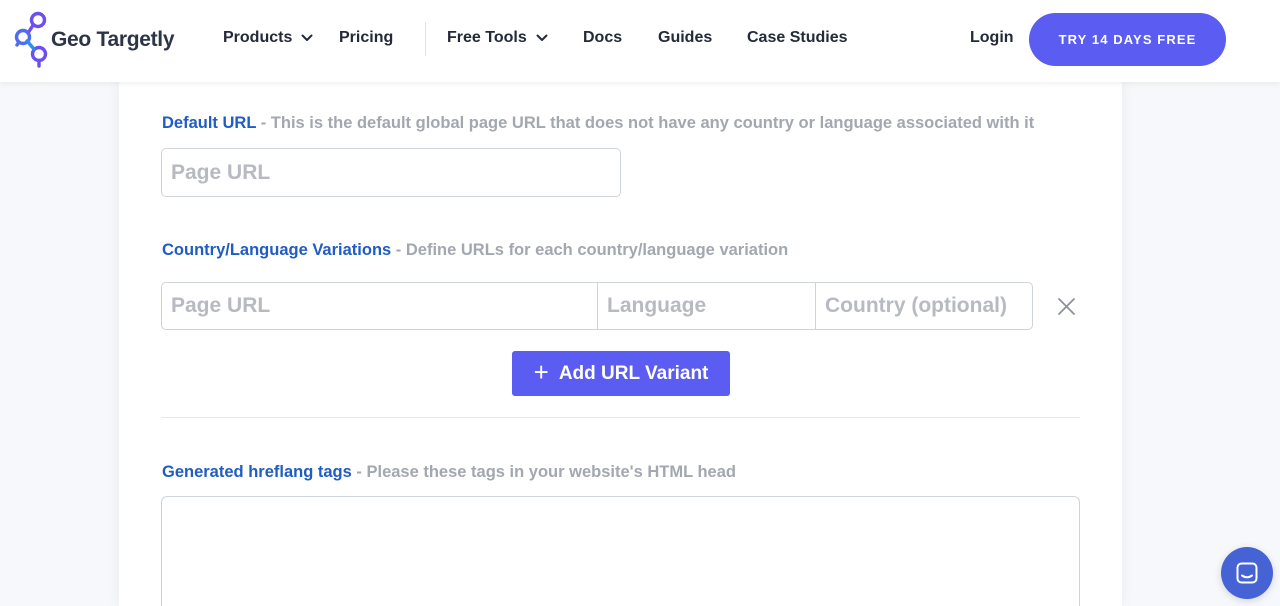  I want to click on variations-label: Country/Language Variations, so click(277, 250).